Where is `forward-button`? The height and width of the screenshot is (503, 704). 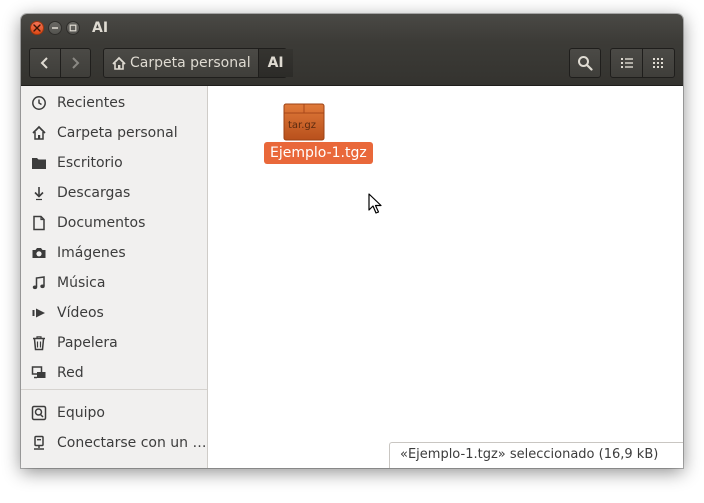
forward-button is located at coordinates (76, 63).